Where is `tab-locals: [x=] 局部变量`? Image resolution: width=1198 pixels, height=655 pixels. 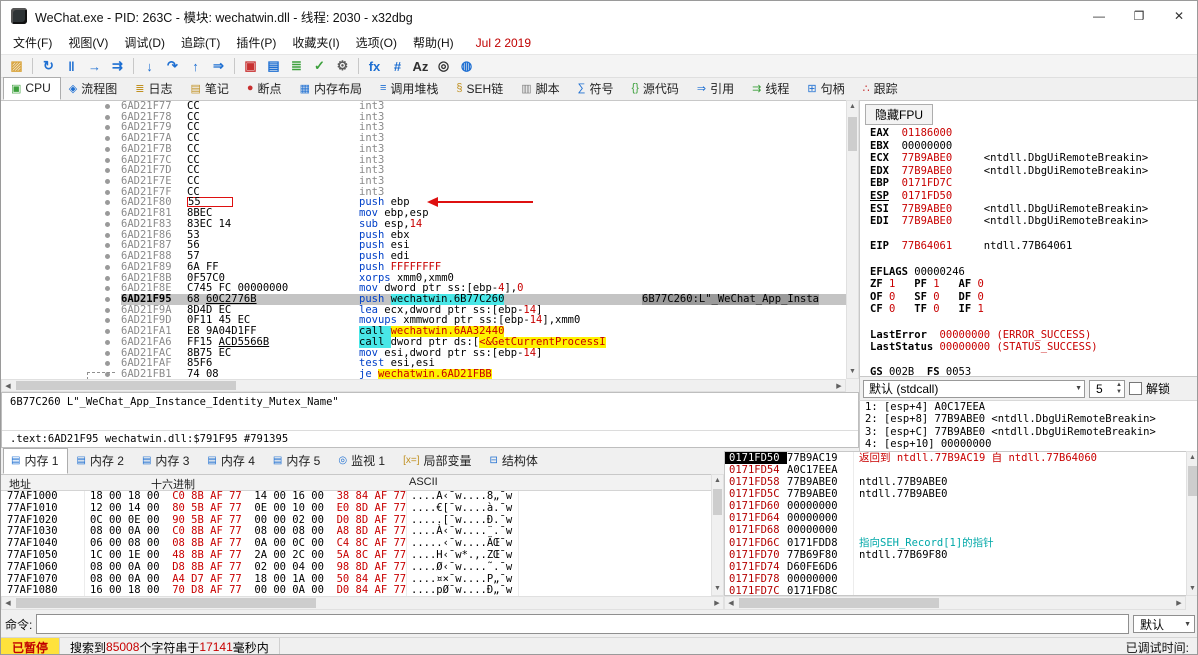 tab-locals: [x=] 局部变量 is located at coordinates (438, 461).